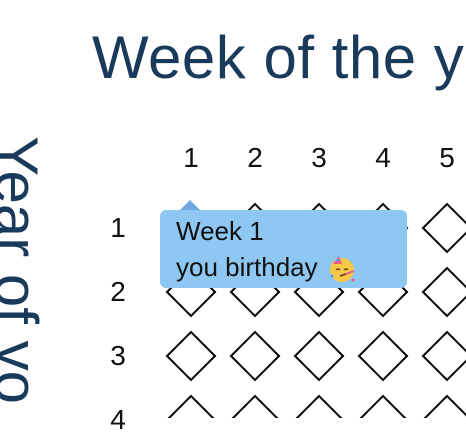 The image size is (466, 435). I want to click on week-cell-r4-c3, so click(319, 406).